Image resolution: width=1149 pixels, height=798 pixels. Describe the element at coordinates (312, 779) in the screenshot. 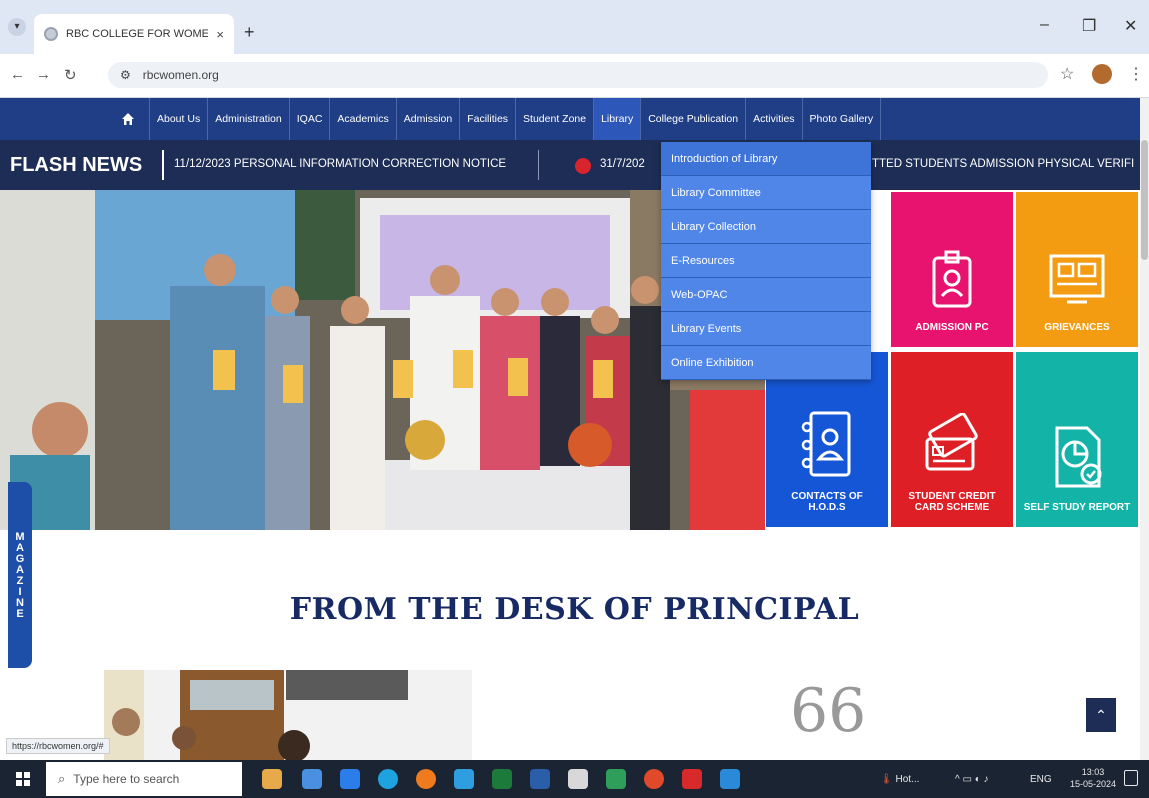

I see `file-explorer-icon` at that location.